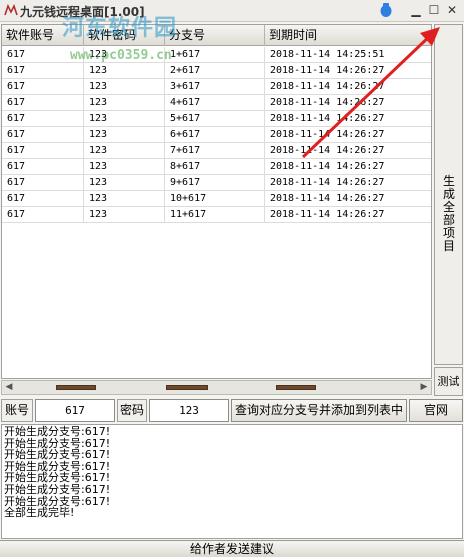  Describe the element at coordinates (189, 410) in the screenshot. I see `password-input: 123` at that location.